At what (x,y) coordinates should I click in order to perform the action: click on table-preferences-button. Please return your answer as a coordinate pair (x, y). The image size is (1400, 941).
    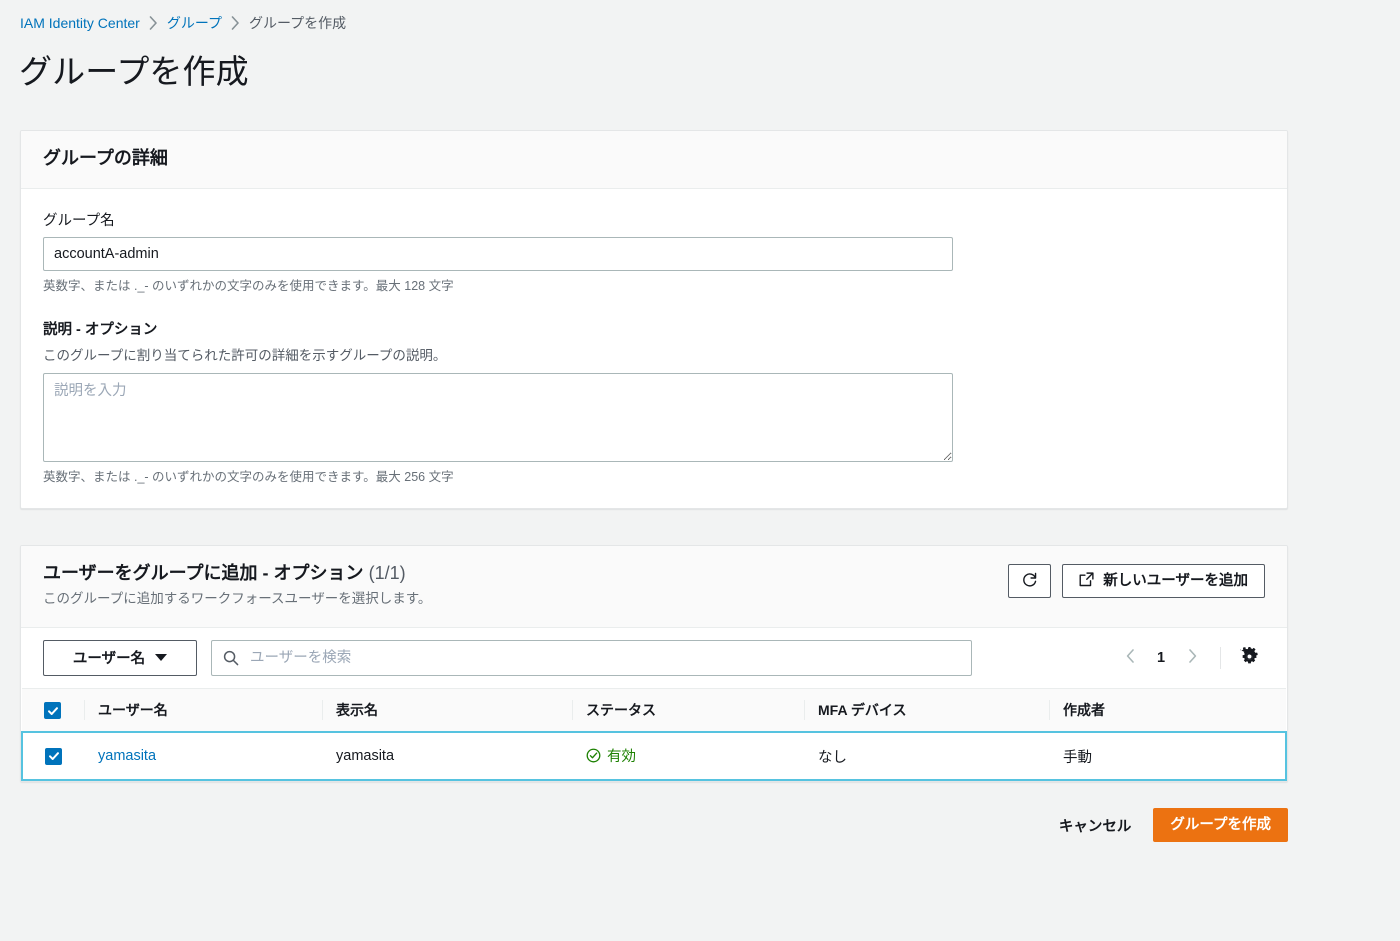
    Looking at the image, I should click on (1249, 658).